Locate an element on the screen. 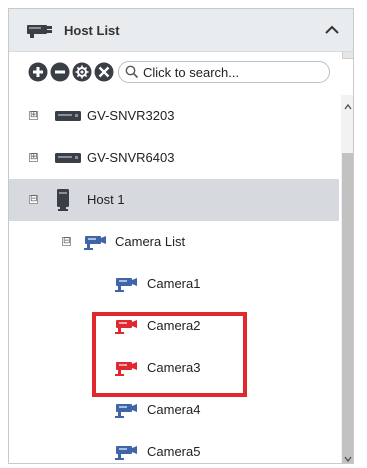 Image resolution: width=367 pixels, height=468 pixels. tree-item-camera-1: Camera1 is located at coordinates (174, 284).